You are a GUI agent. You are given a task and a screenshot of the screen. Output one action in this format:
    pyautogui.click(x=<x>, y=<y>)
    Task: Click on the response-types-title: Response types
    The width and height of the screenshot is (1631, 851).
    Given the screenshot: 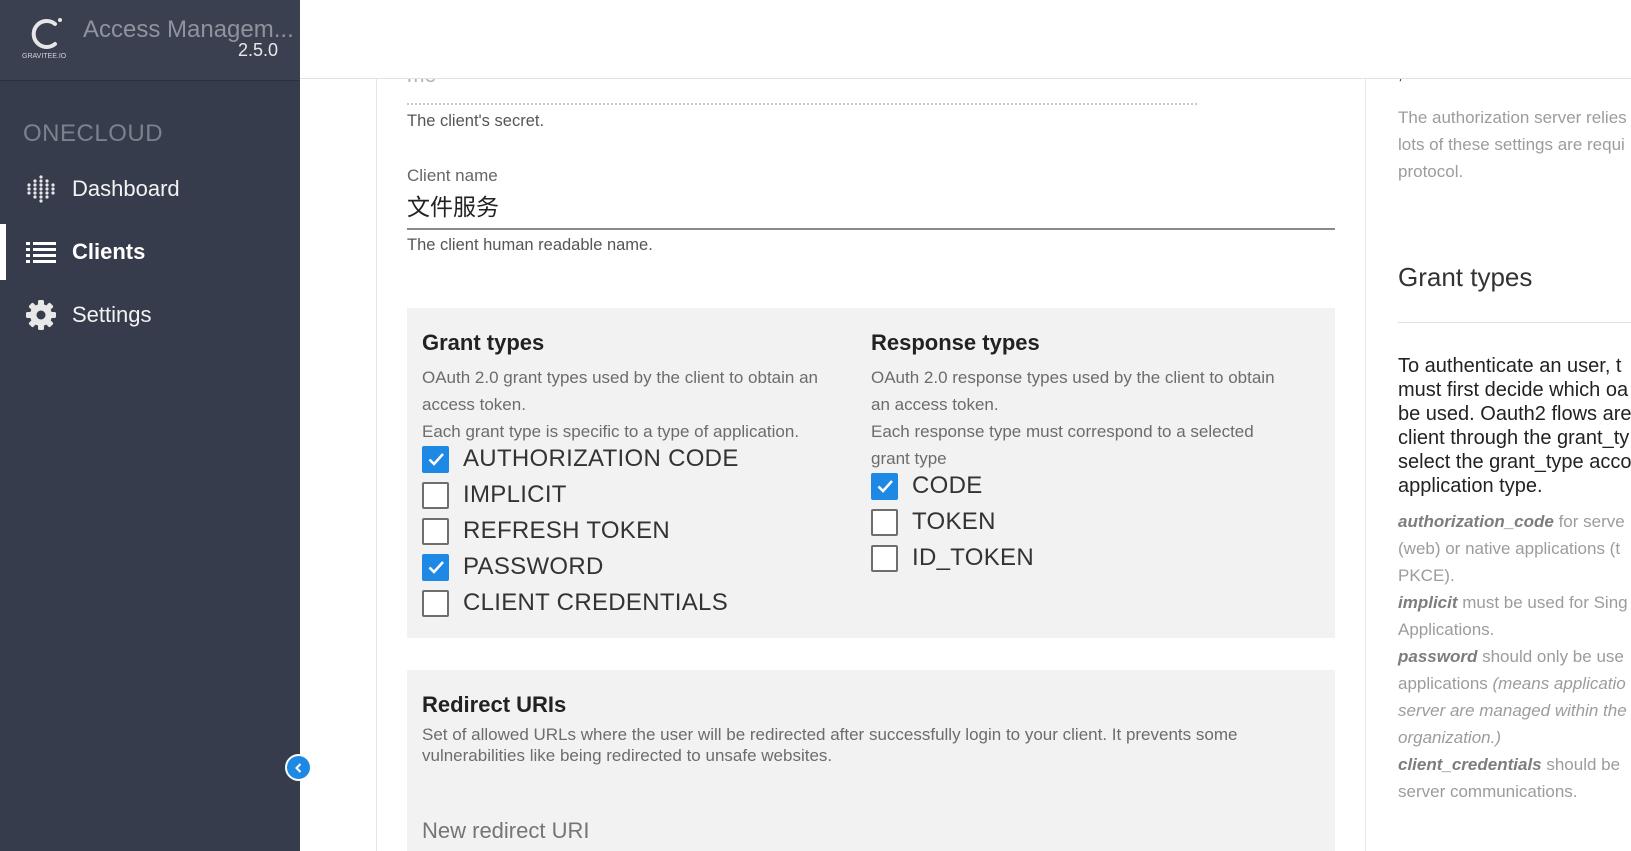 What is the action you would take?
    pyautogui.click(x=955, y=342)
    